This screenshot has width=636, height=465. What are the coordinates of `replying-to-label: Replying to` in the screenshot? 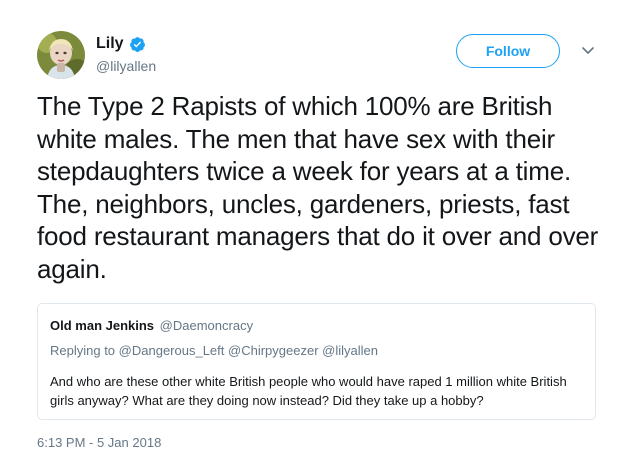 It's located at (83, 350).